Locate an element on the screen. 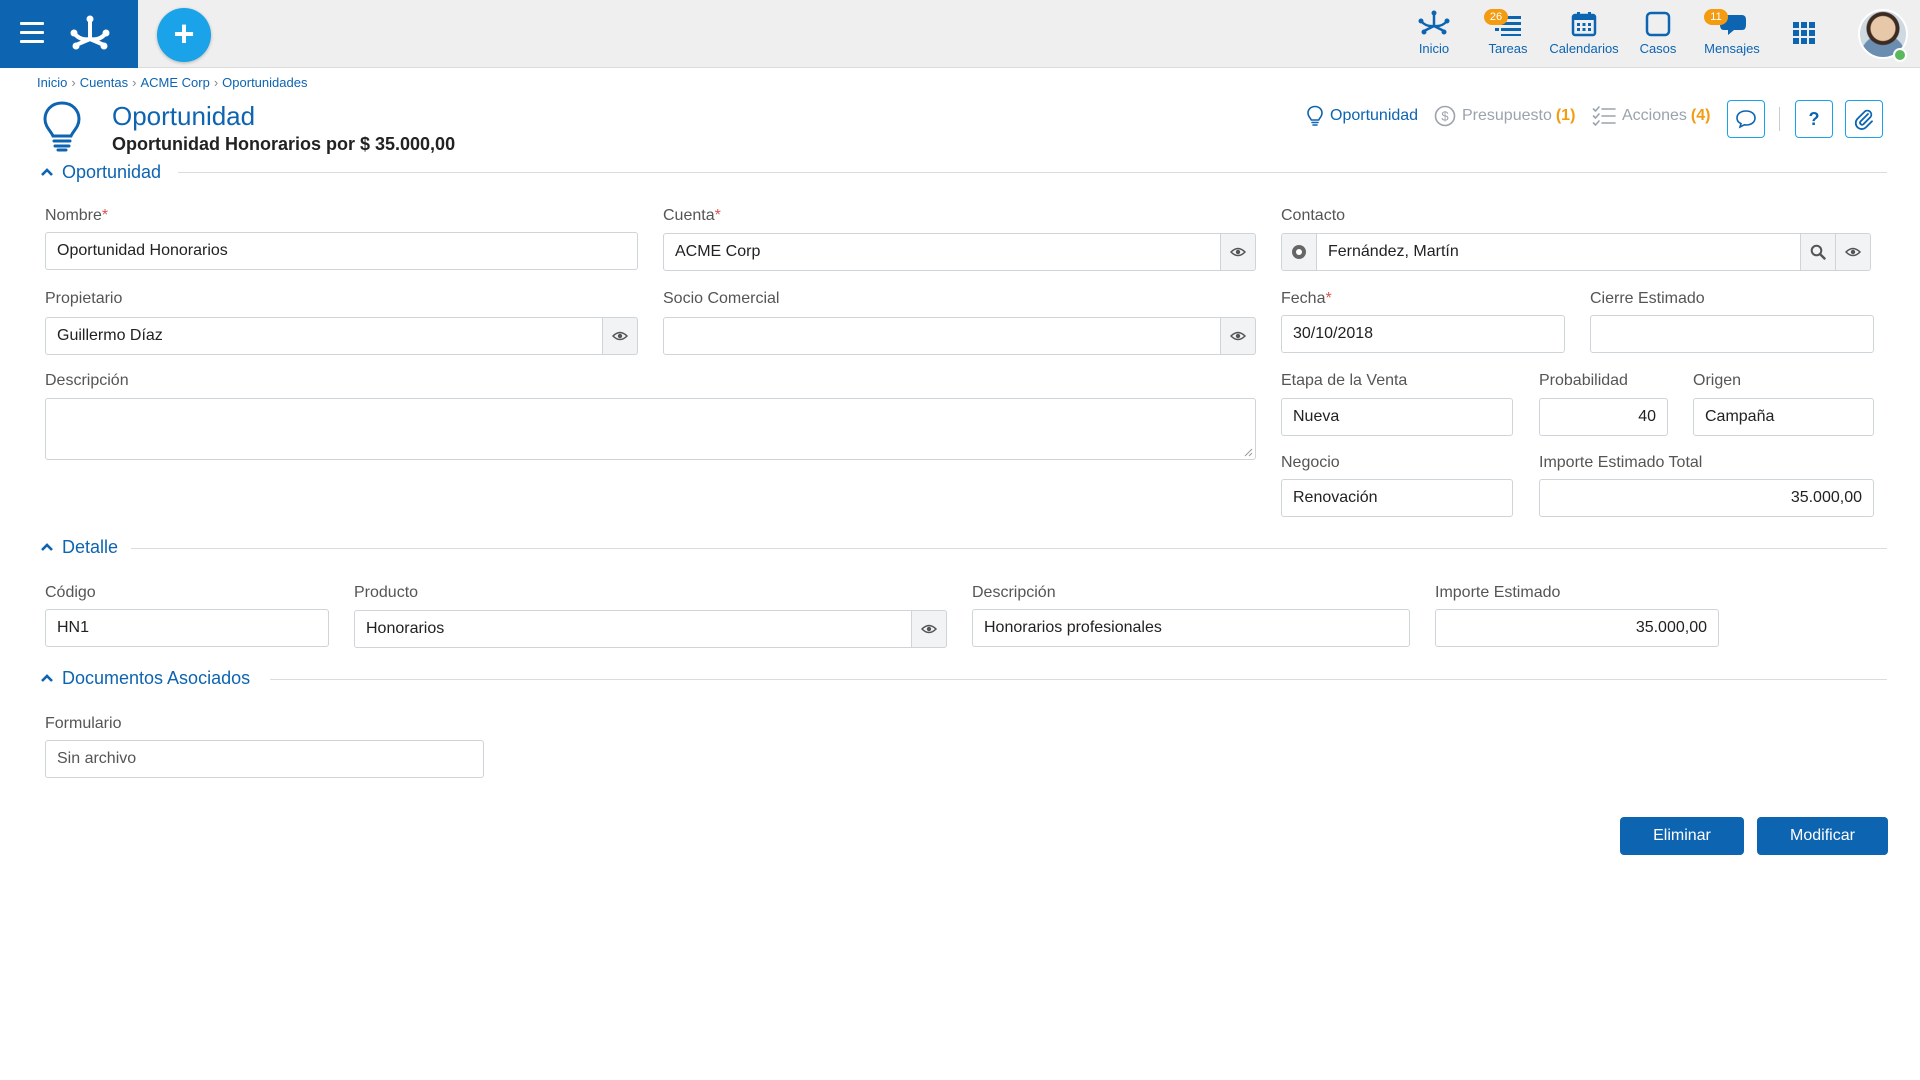 The height and width of the screenshot is (1080, 1920). section-oportunidad-header: Oportunidad is located at coordinates (100, 172).